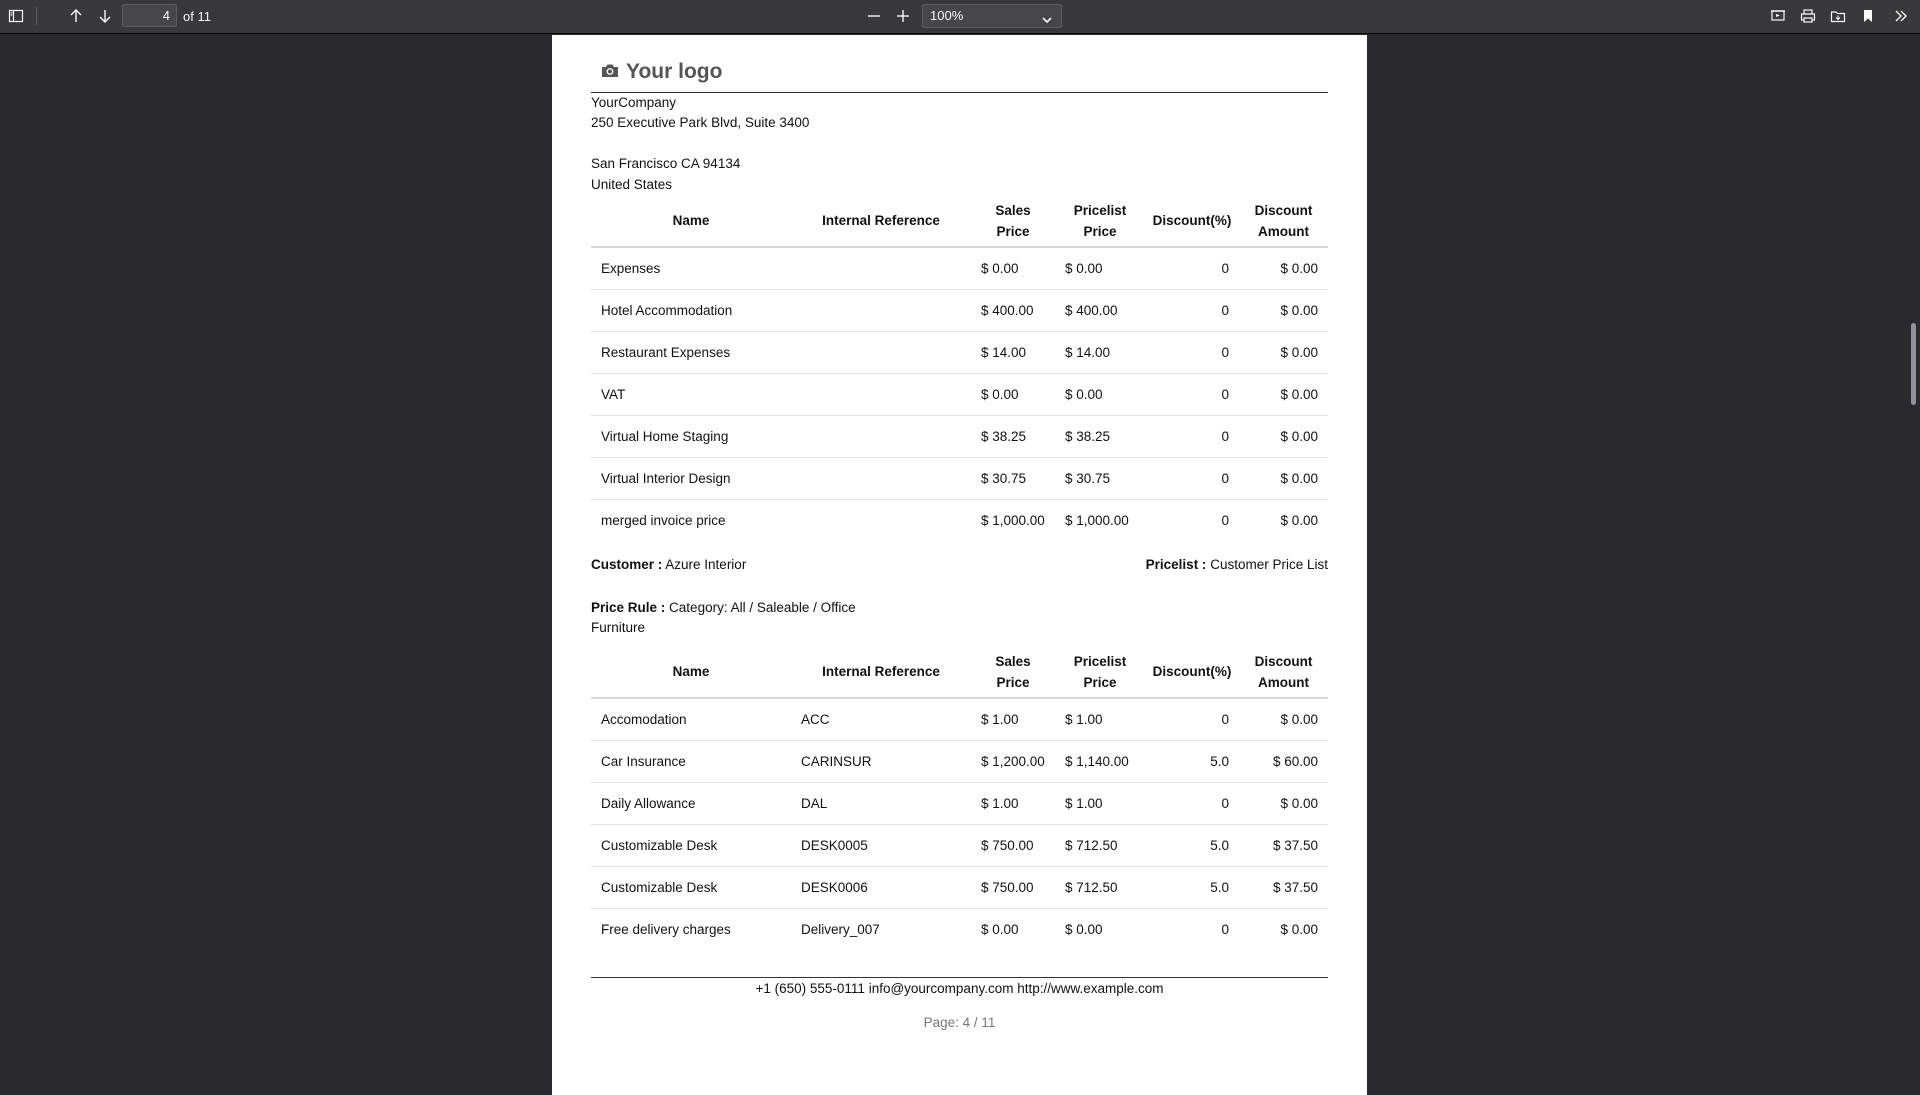 The height and width of the screenshot is (1095, 1920). I want to click on cell-name: Customizable Desk, so click(691, 887).